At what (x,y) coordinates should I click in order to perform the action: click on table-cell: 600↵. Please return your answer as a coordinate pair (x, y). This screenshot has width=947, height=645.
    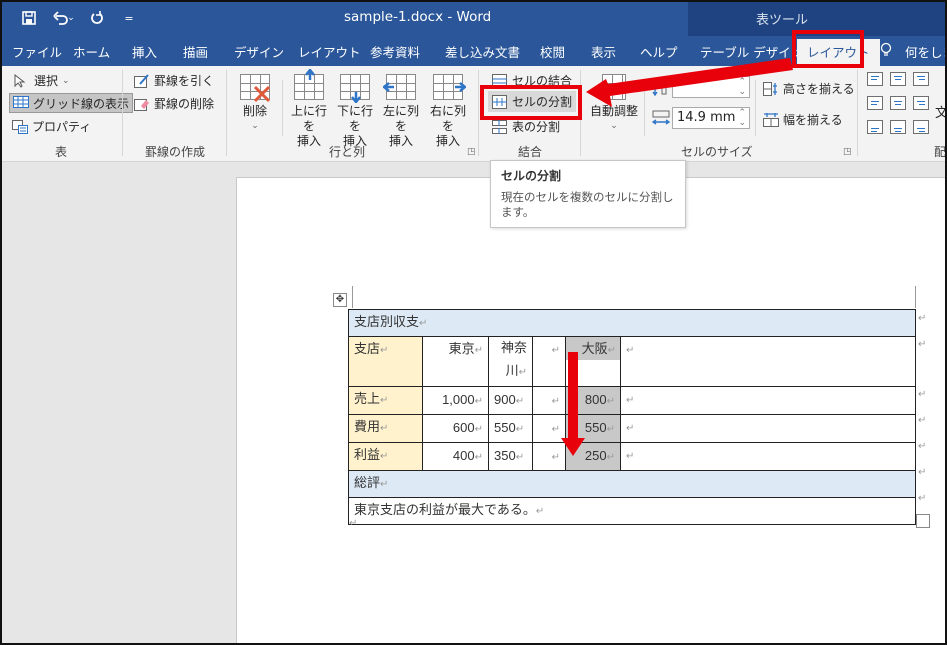
    Looking at the image, I should click on (455, 428).